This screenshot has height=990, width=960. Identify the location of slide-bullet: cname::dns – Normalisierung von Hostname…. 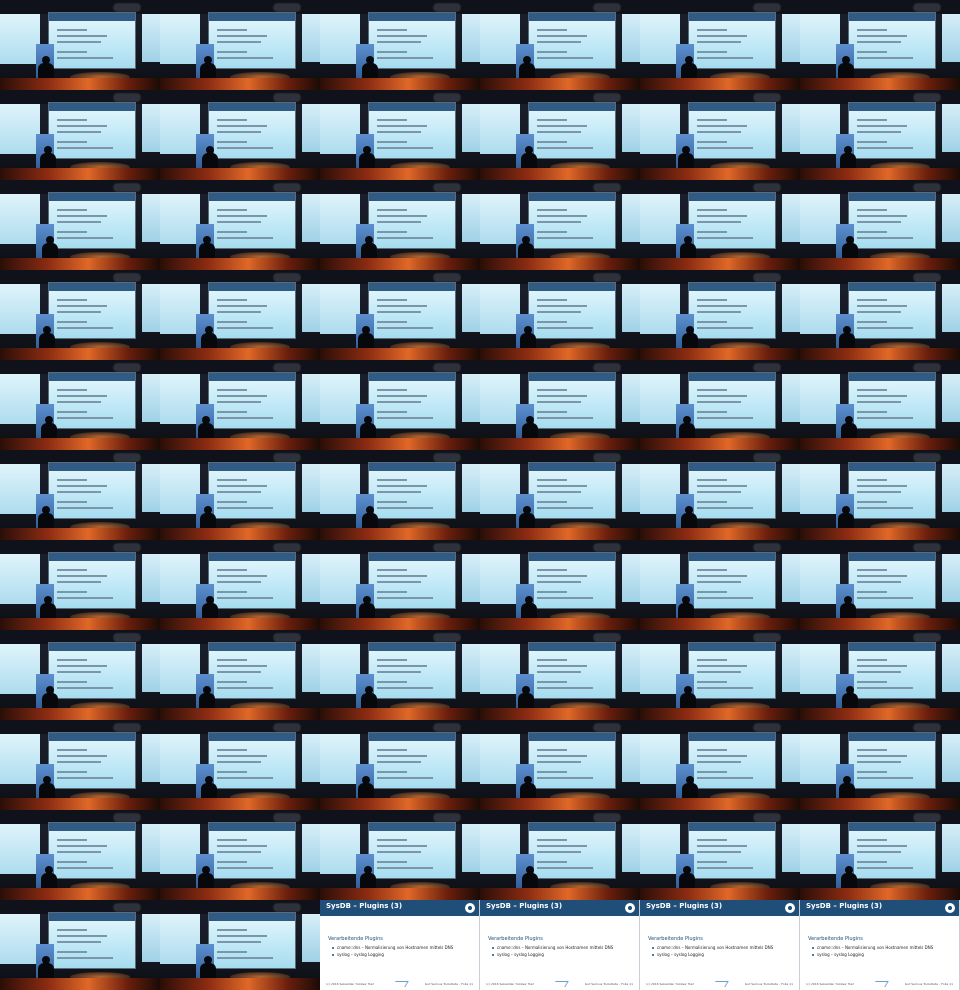
(392, 947).